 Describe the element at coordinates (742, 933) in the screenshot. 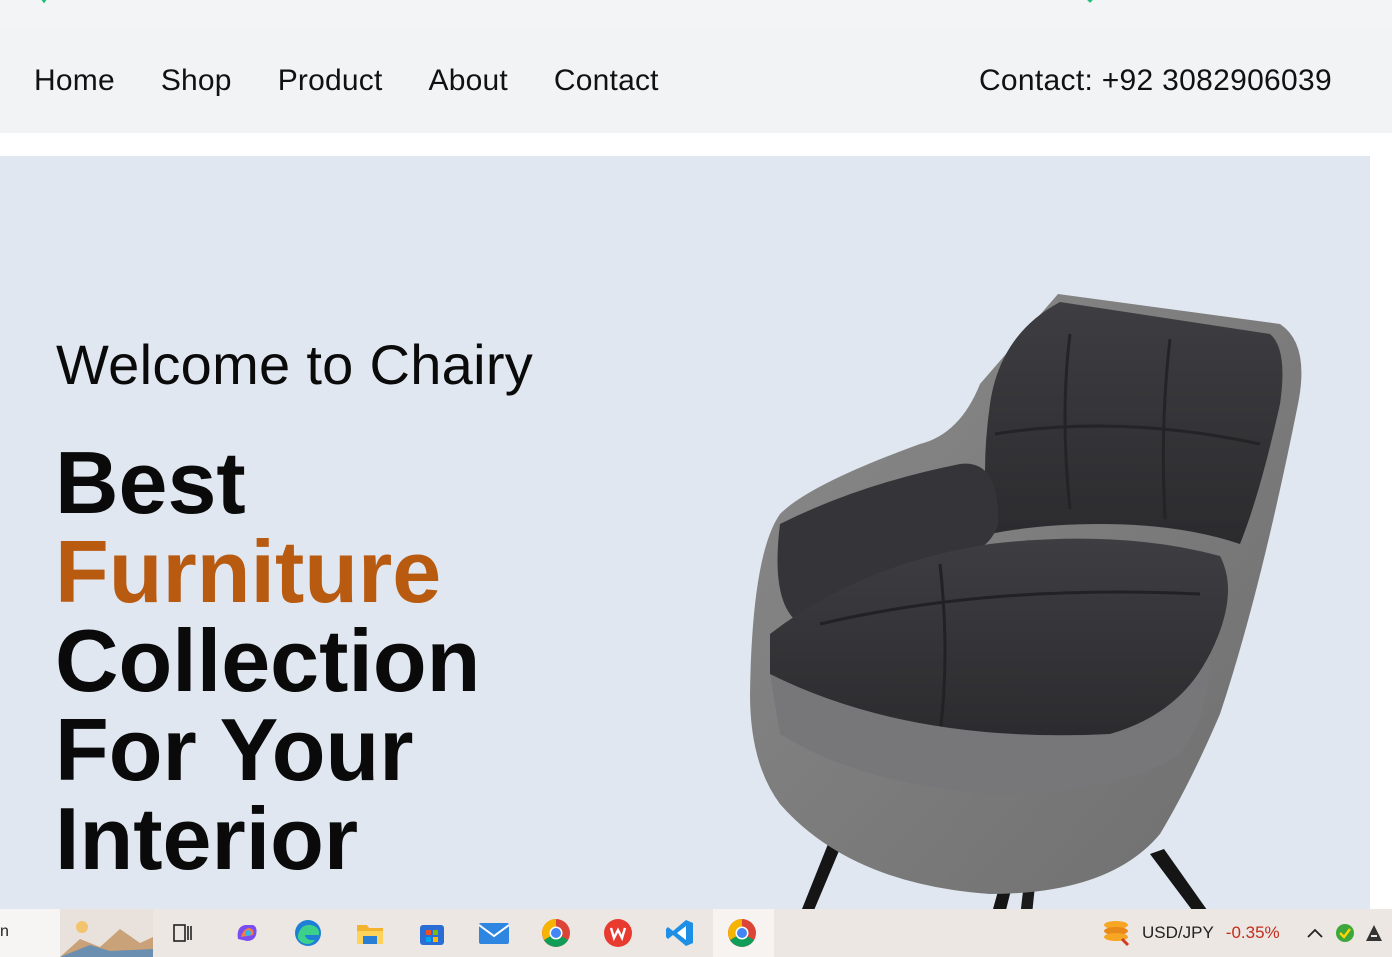

I see `chrome-active-icon` at that location.